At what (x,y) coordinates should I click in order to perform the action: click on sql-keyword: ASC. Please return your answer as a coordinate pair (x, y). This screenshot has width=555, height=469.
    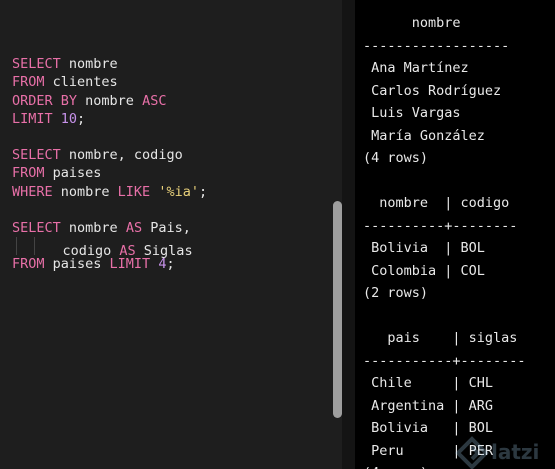
    Looking at the image, I should click on (154, 100).